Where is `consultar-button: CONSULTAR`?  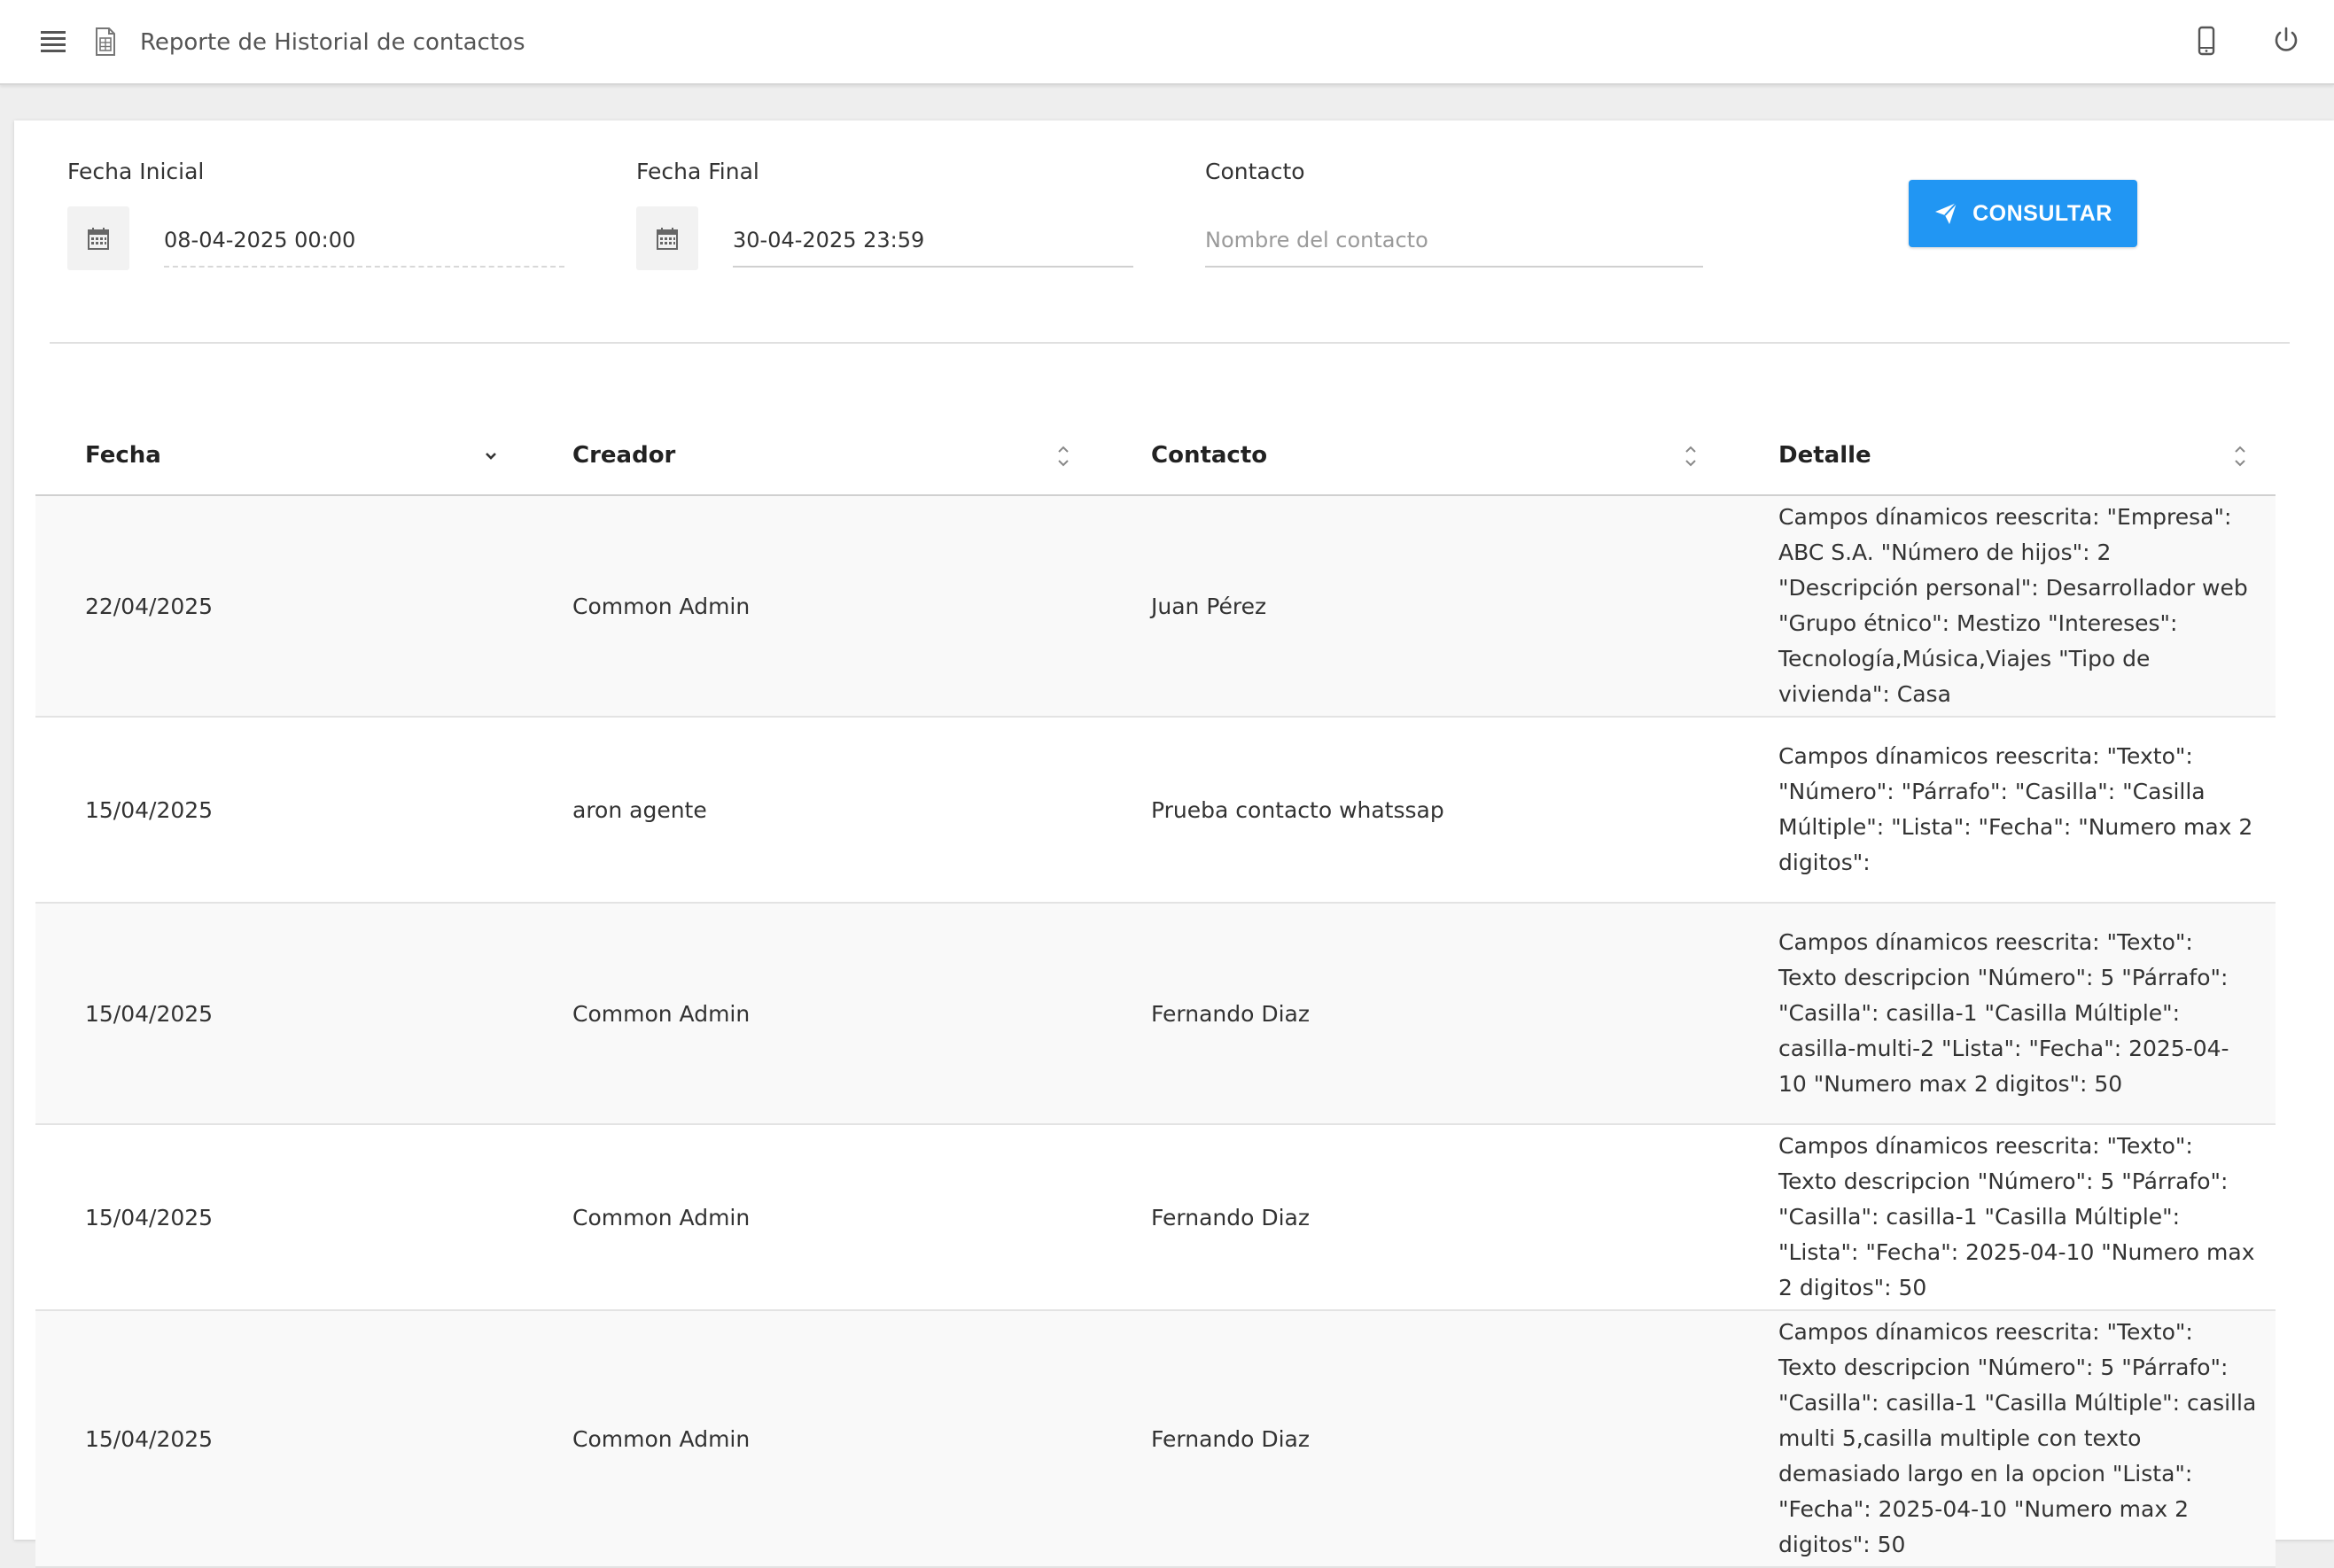
consultar-button: CONSULTAR is located at coordinates (2023, 213).